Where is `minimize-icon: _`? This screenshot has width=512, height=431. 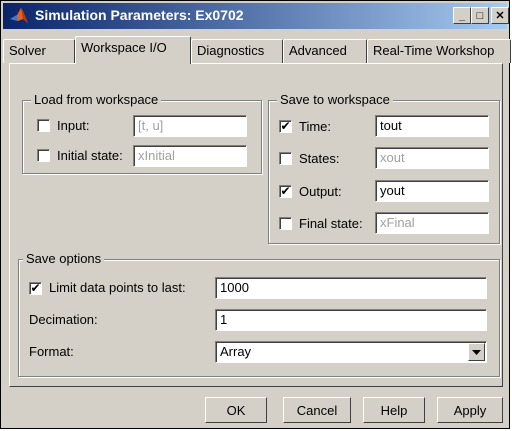 minimize-icon: _ is located at coordinates (462, 15).